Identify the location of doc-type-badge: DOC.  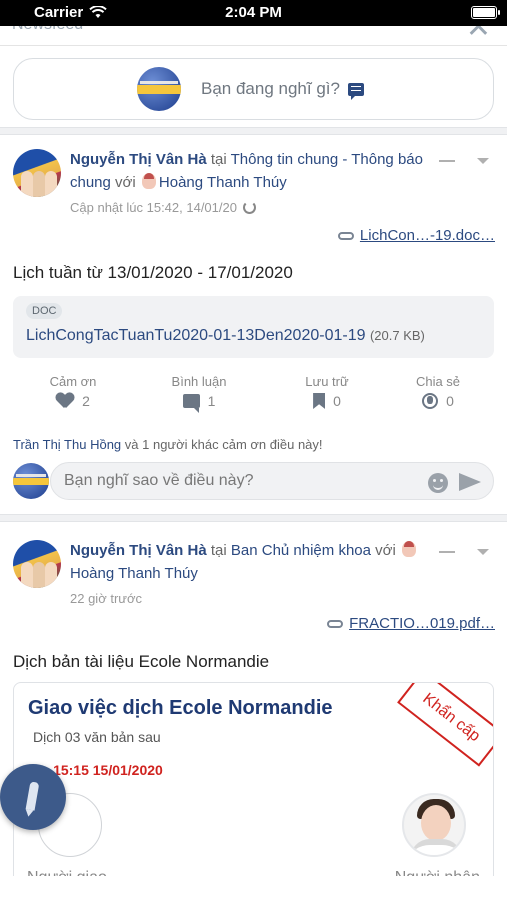
(44, 311).